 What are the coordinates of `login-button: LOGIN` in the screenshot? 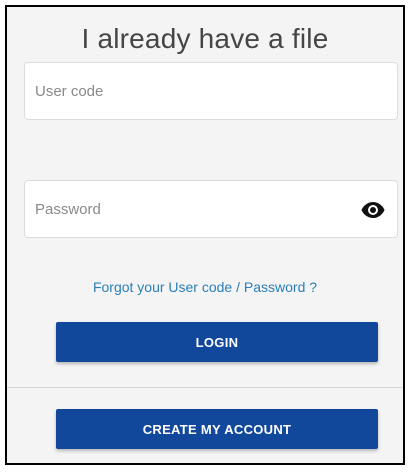 It's located at (217, 342).